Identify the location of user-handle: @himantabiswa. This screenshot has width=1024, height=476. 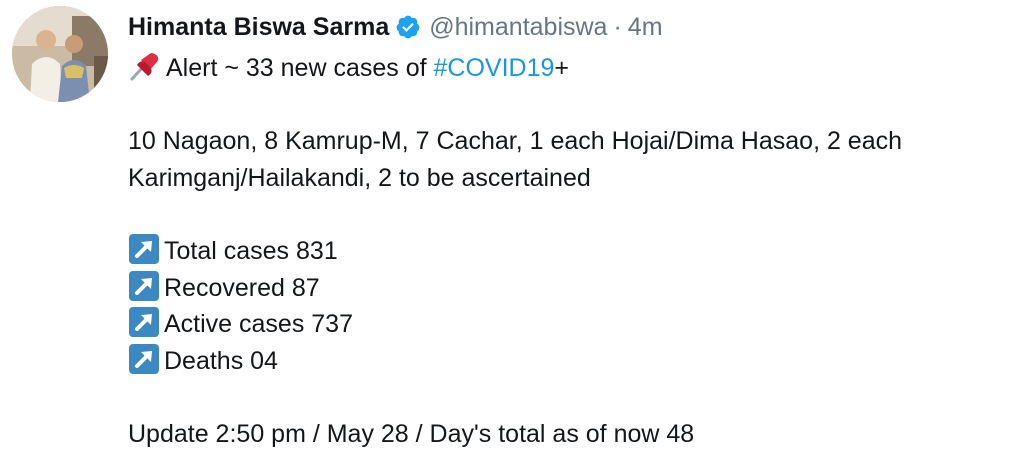
(518, 27).